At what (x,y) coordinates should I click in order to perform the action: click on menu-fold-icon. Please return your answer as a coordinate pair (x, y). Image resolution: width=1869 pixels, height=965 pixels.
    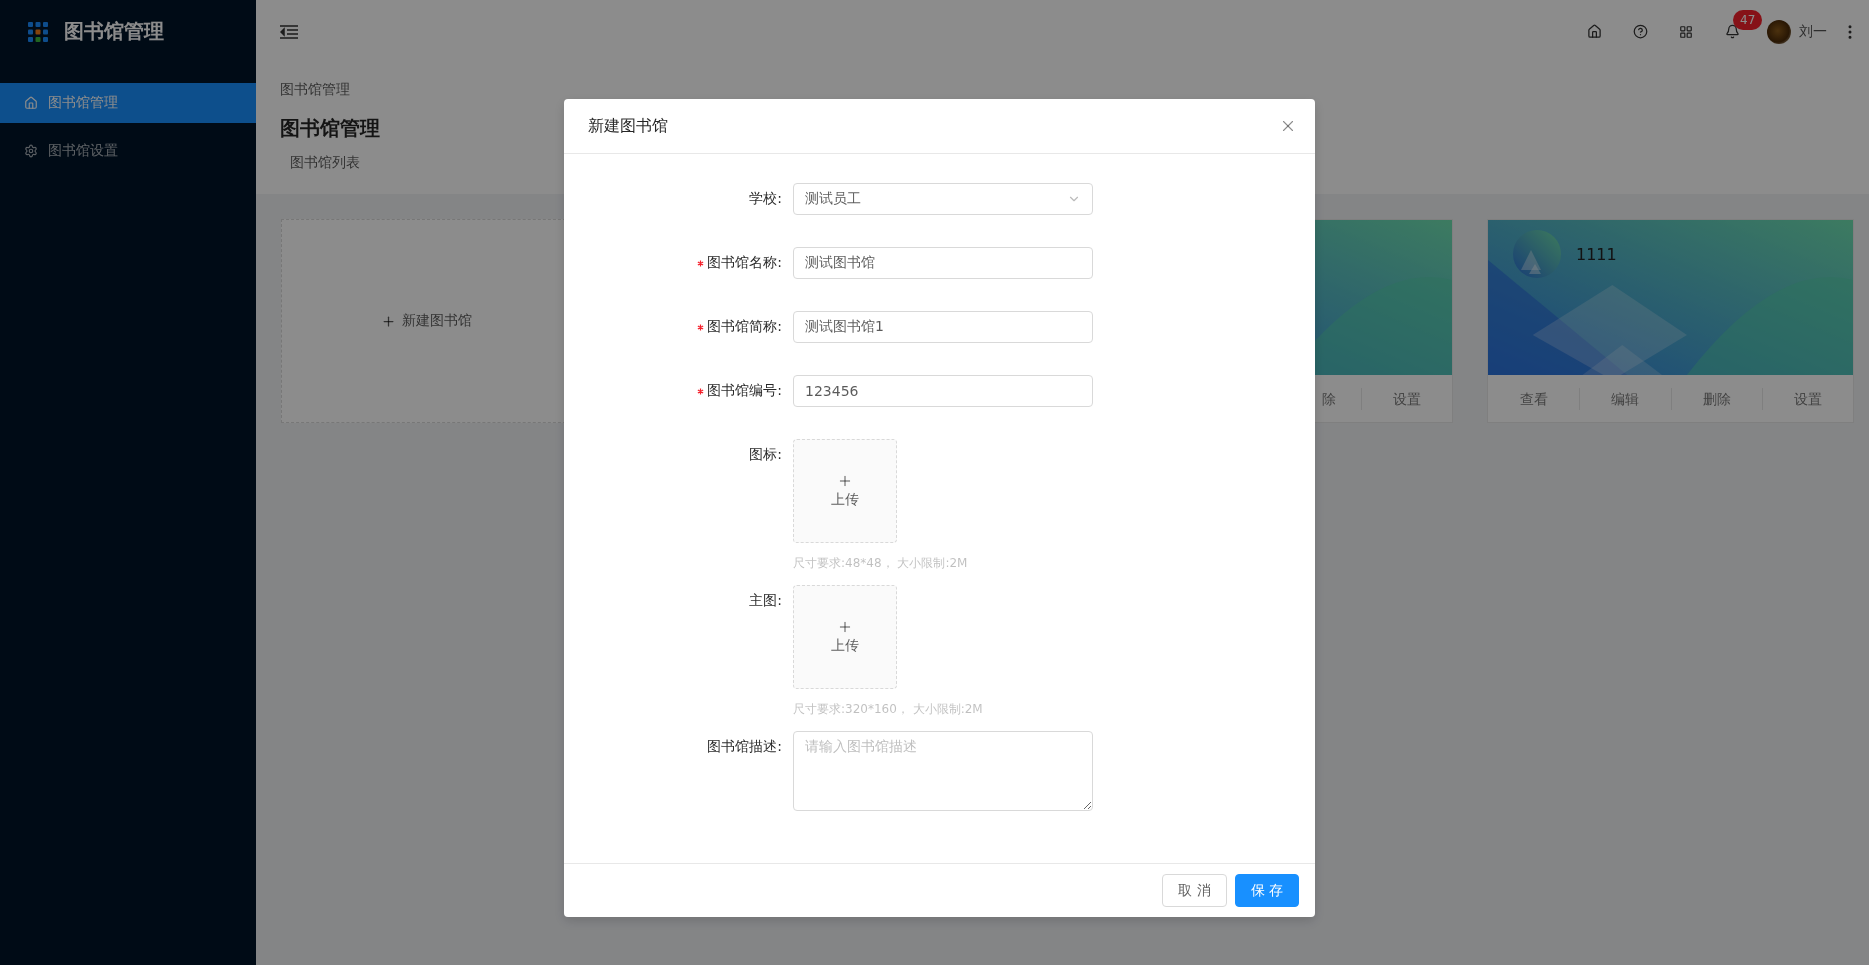
    Looking at the image, I should click on (289, 31).